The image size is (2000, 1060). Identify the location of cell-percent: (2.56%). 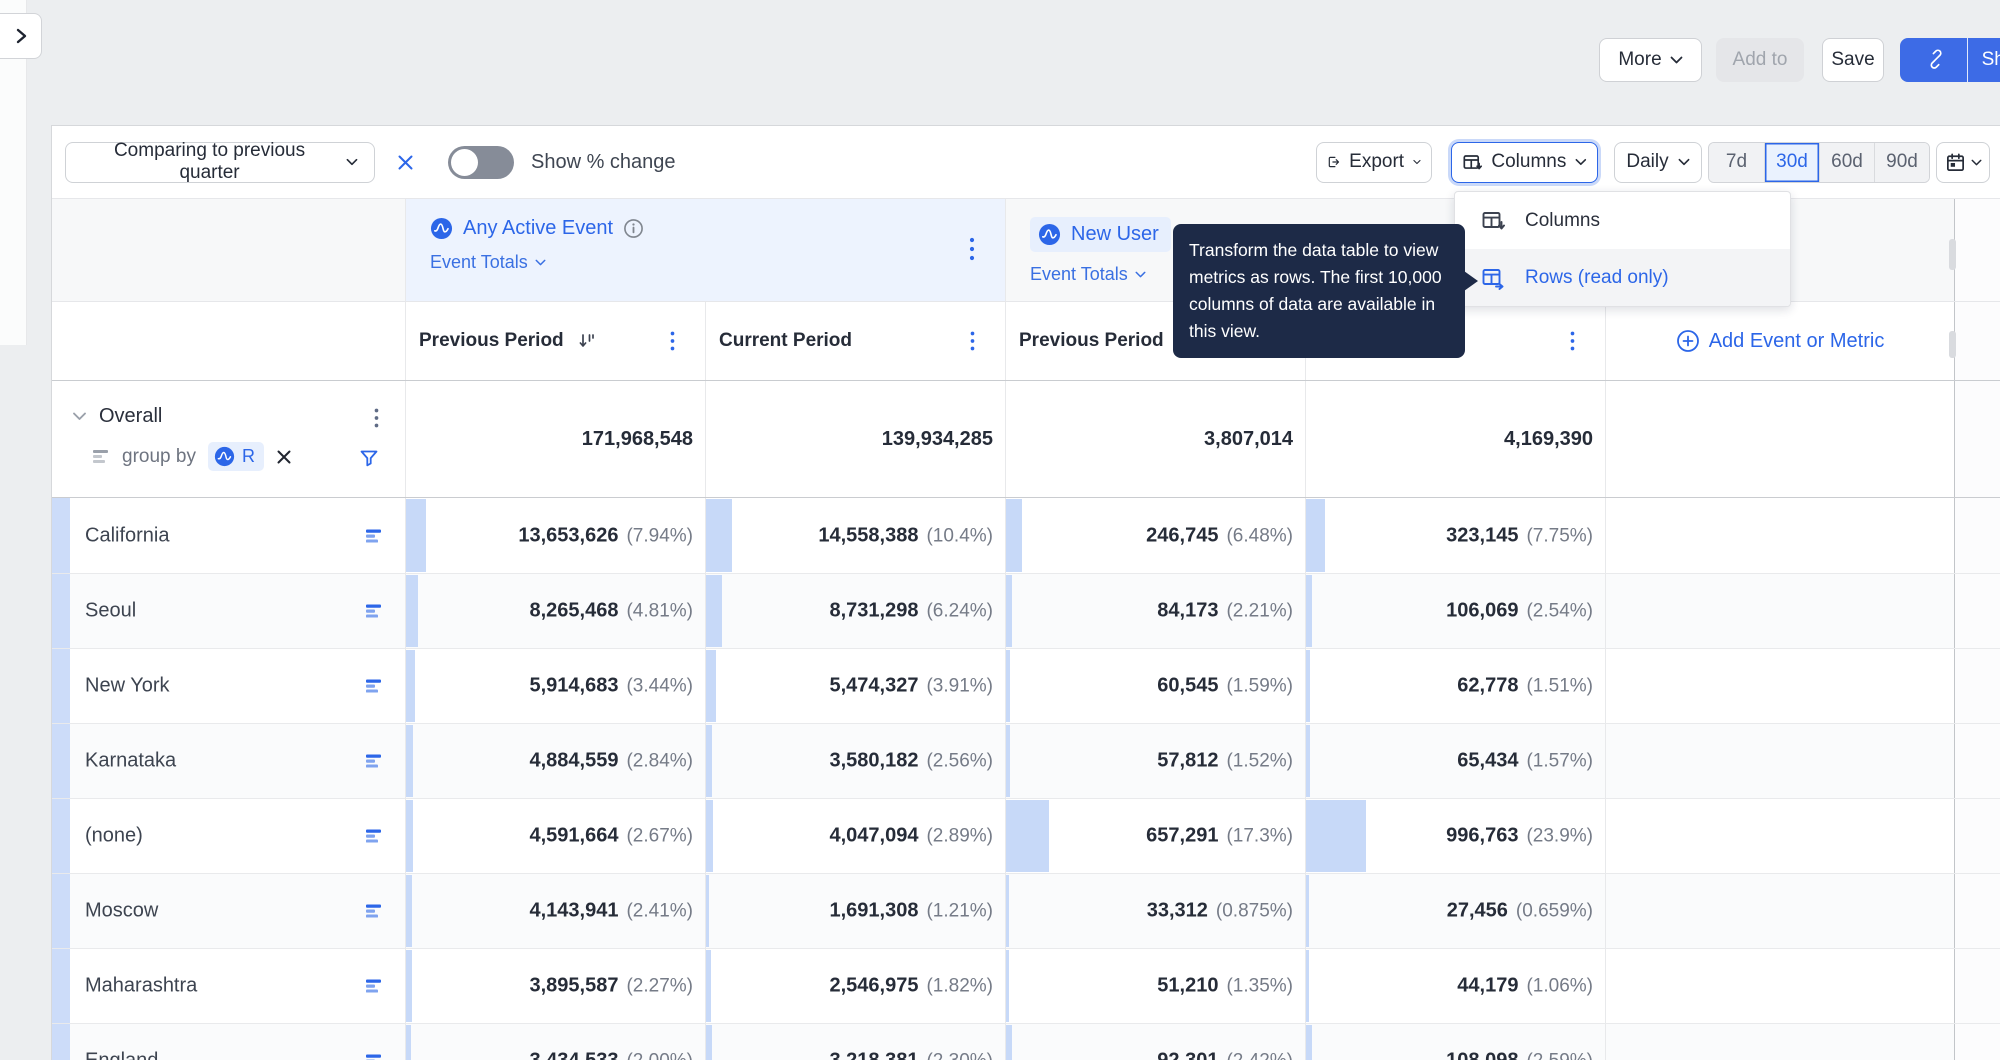
(959, 761).